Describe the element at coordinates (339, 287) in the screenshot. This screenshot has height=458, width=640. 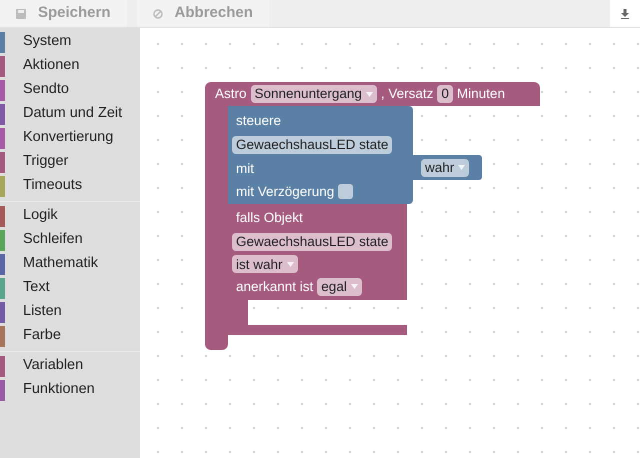
I see `dropdown-field: egal` at that location.